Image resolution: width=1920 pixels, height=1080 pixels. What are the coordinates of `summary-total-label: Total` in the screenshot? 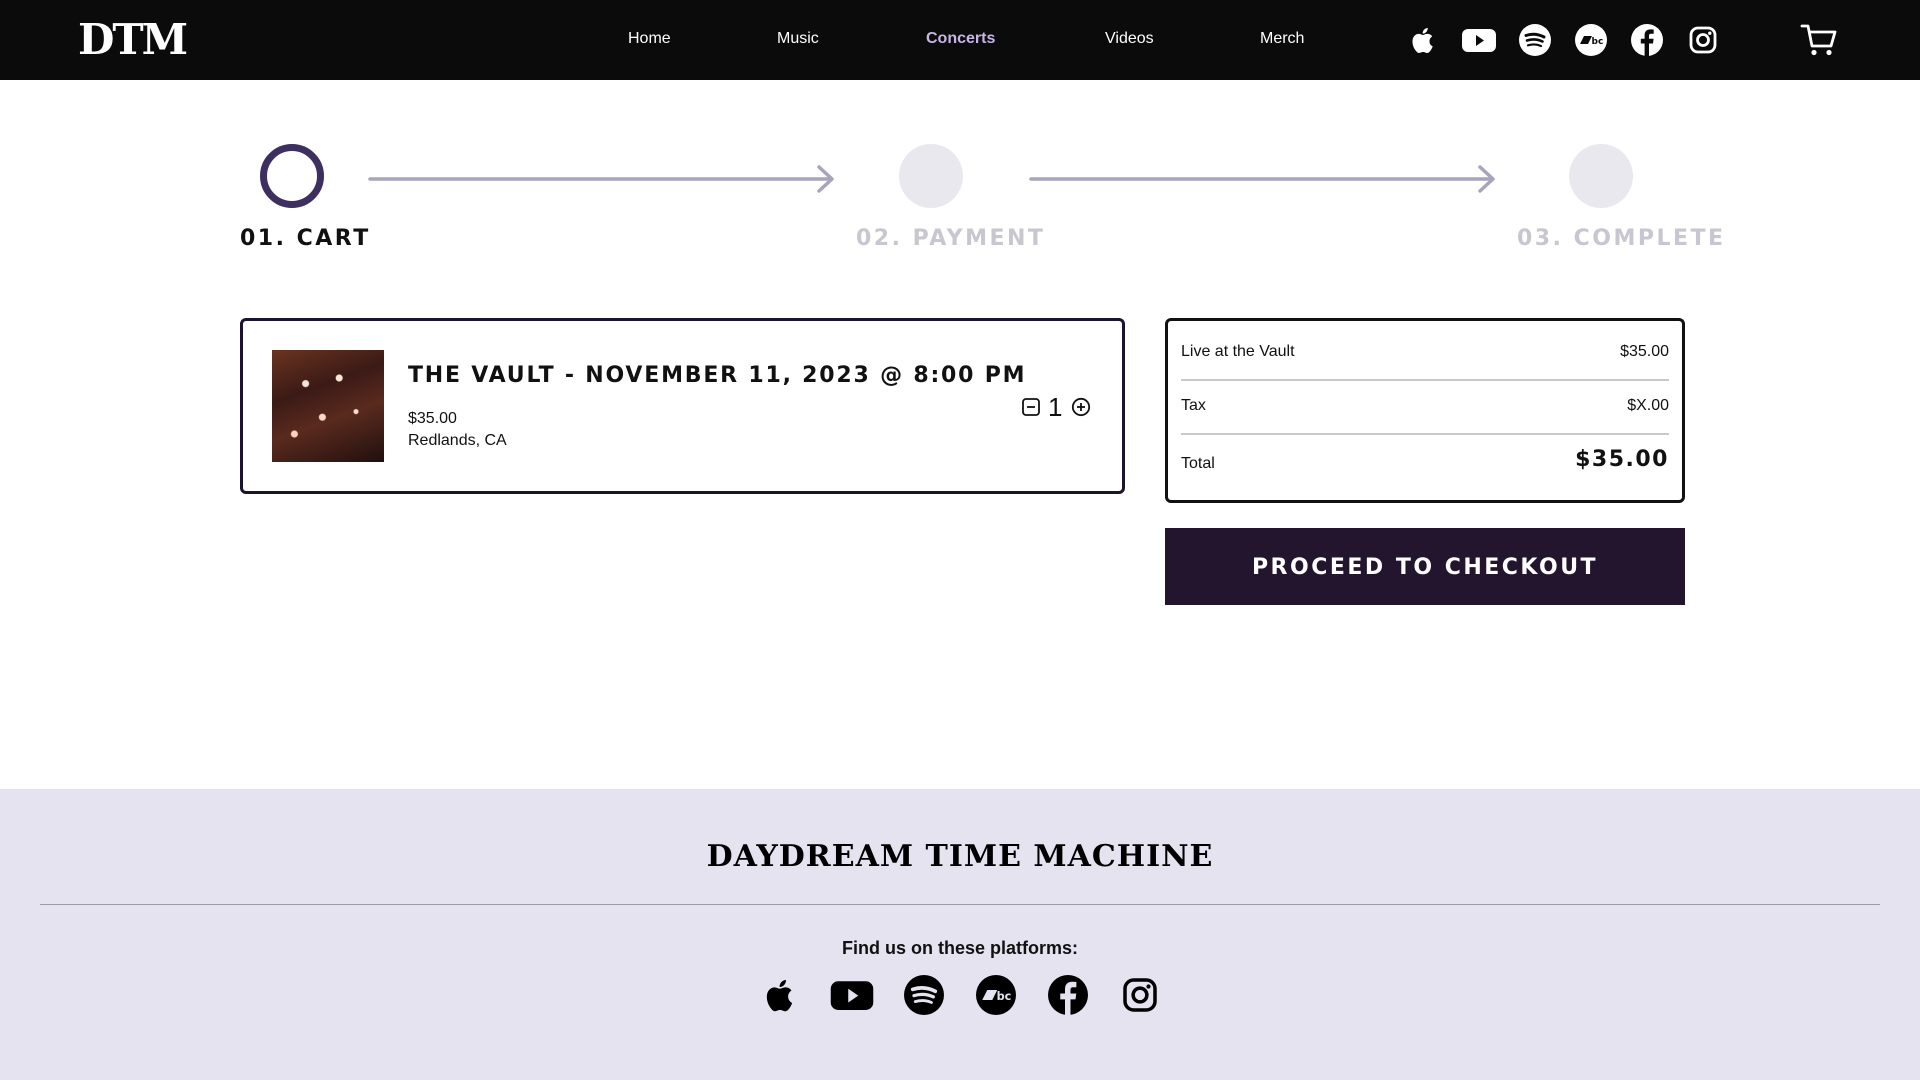 It's located at (1198, 463).